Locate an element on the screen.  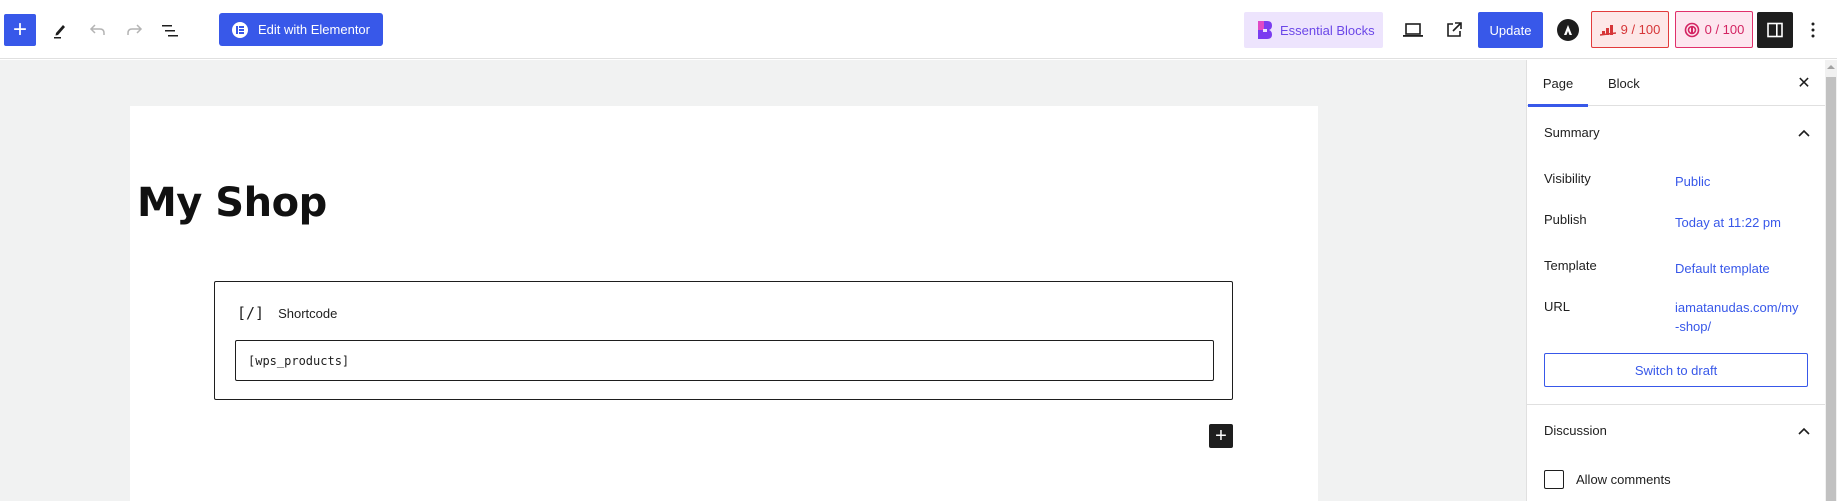
readability-score-value: 0 / 100 is located at coordinates (1724, 29).